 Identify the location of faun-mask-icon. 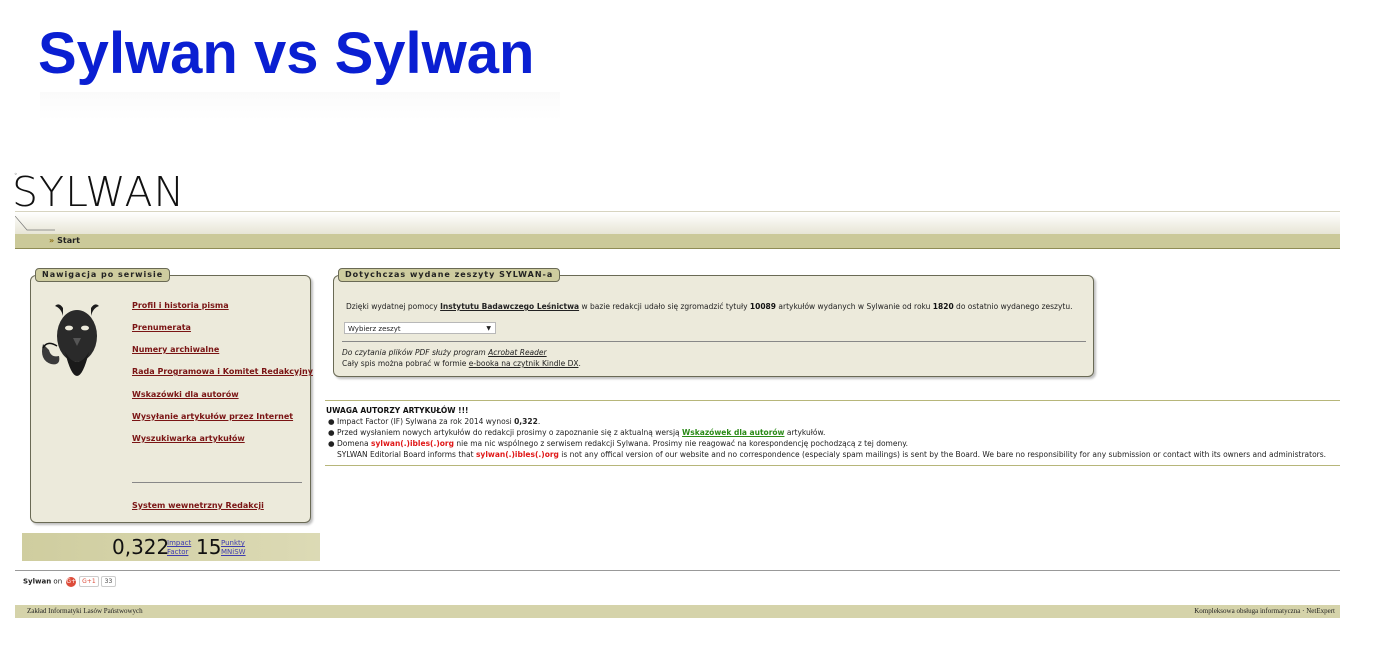
(70, 340).